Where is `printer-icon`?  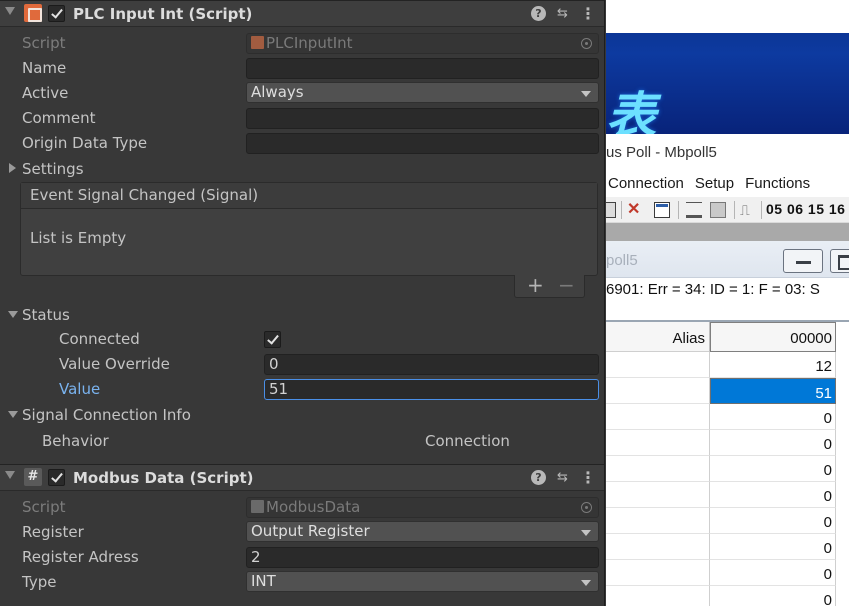
printer-icon is located at coordinates (718, 210).